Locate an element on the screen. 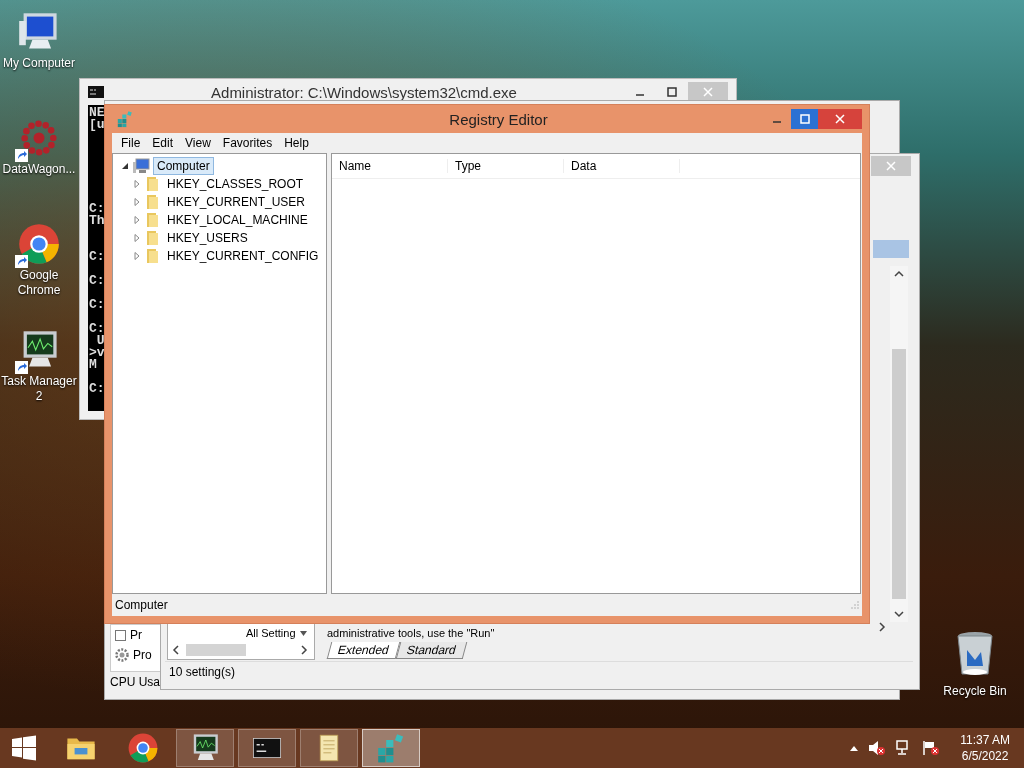 This screenshot has height=768, width=1024. desktop-icon-label: Recycle Bin is located at coordinates (975, 691).